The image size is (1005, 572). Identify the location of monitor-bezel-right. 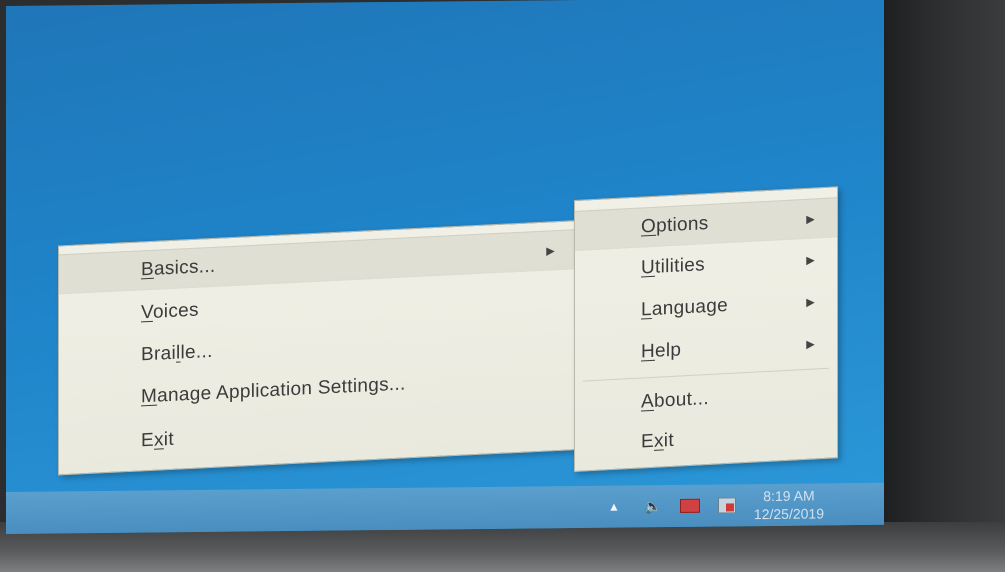
(940, 286).